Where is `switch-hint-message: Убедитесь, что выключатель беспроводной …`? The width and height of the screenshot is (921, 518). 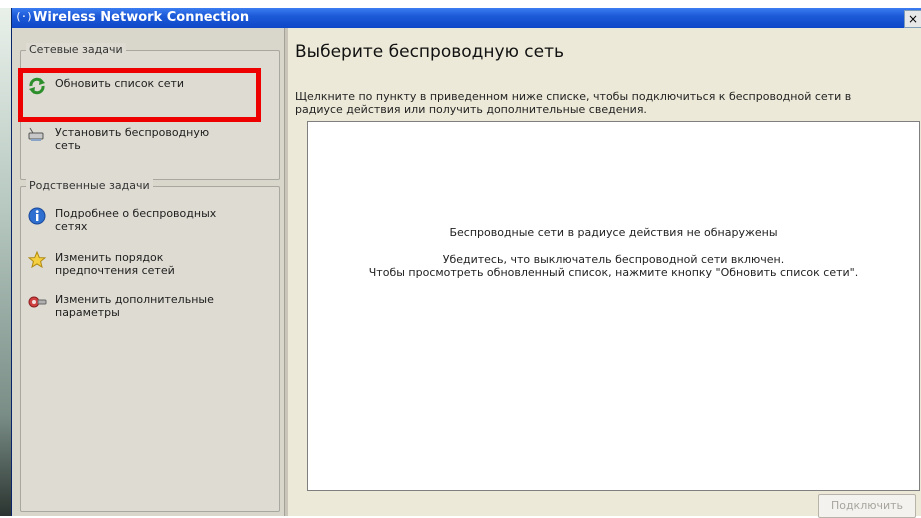 switch-hint-message: Убедитесь, что выключатель беспроводной … is located at coordinates (613, 259).